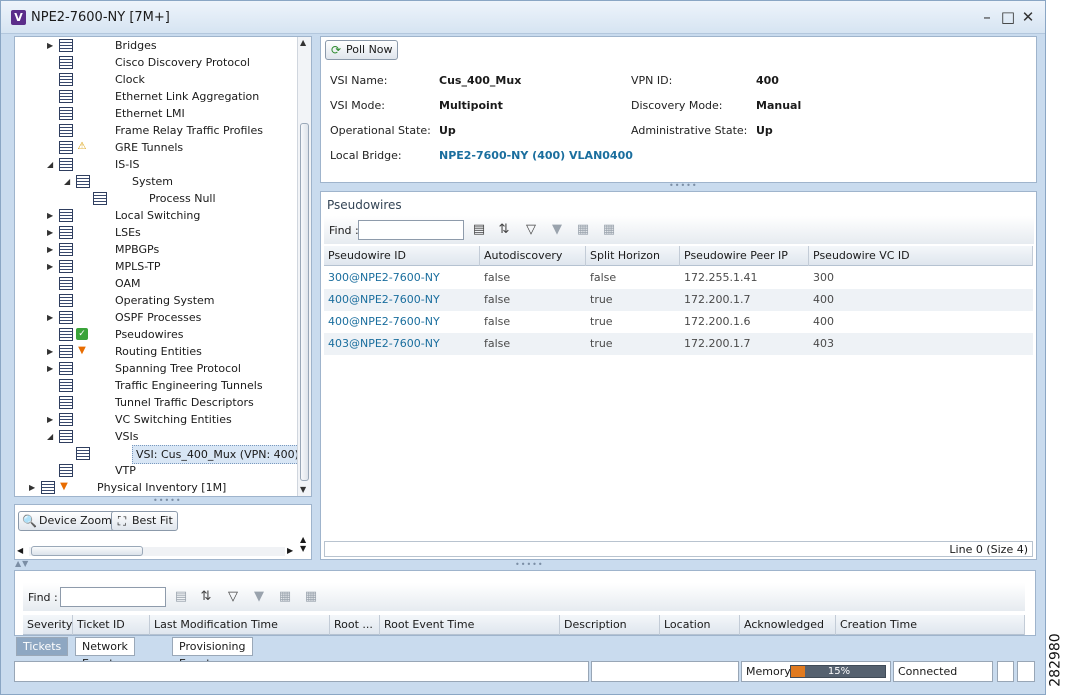 The width and height of the screenshot is (1069, 695). What do you see at coordinates (156, 334) in the screenshot?
I see `tree-item: ✓ Pseudowires` at bounding box center [156, 334].